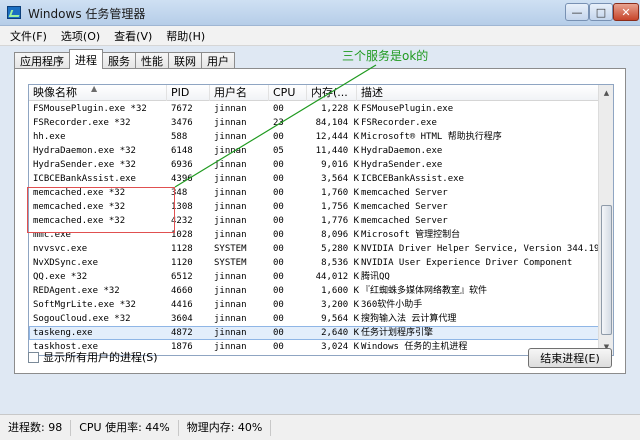 The image size is (640, 440). I want to click on process-pid: 1120, so click(182, 263).